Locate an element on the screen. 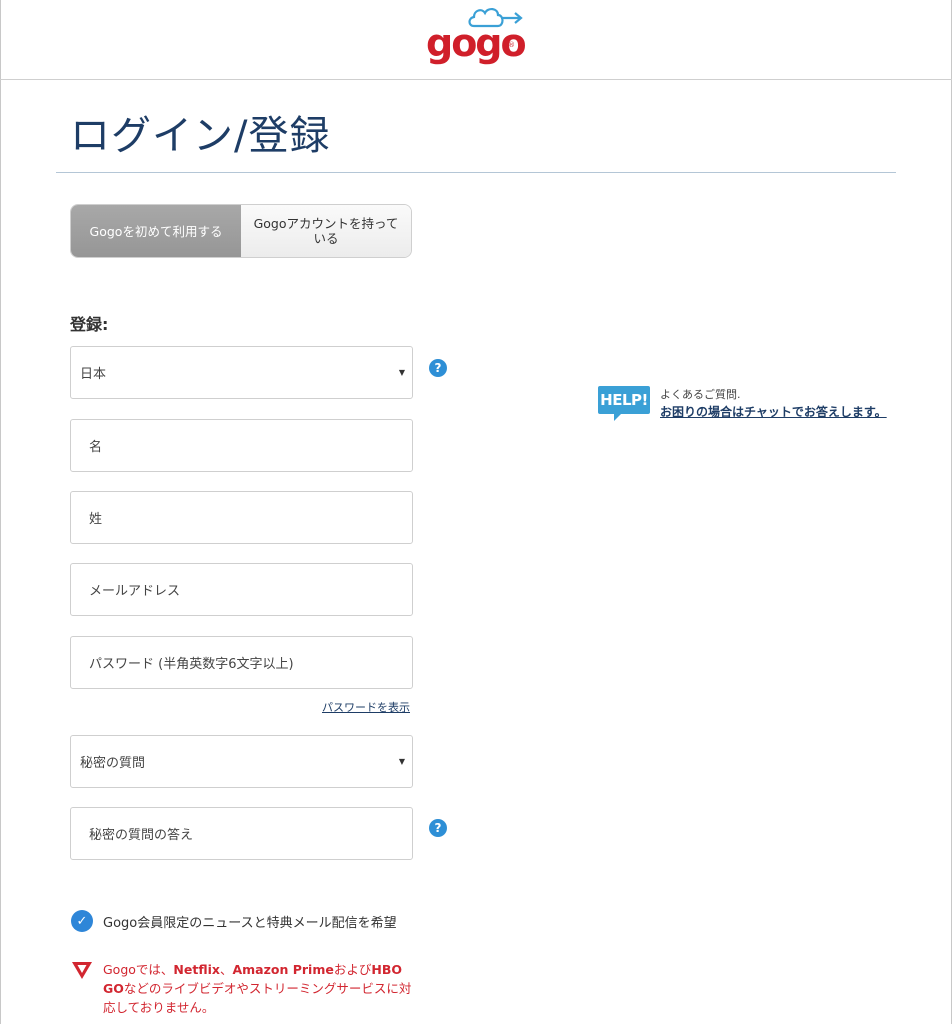  checkmark-icon: ✓ is located at coordinates (82, 921).